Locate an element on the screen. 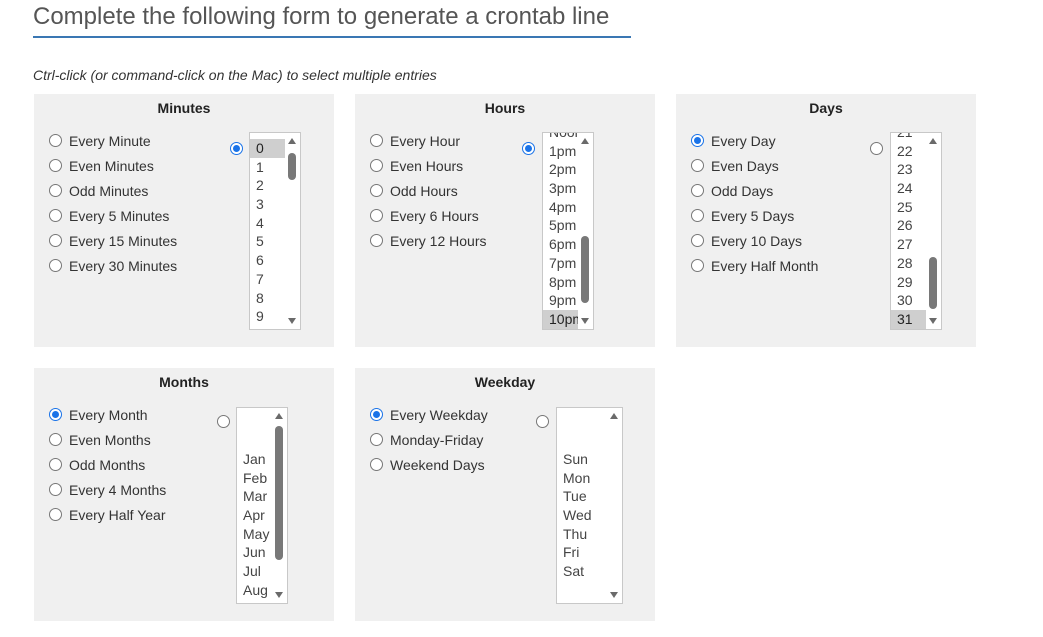 The height and width of the screenshot is (637, 1043). minutes-list-item: 4 is located at coordinates (267, 223).